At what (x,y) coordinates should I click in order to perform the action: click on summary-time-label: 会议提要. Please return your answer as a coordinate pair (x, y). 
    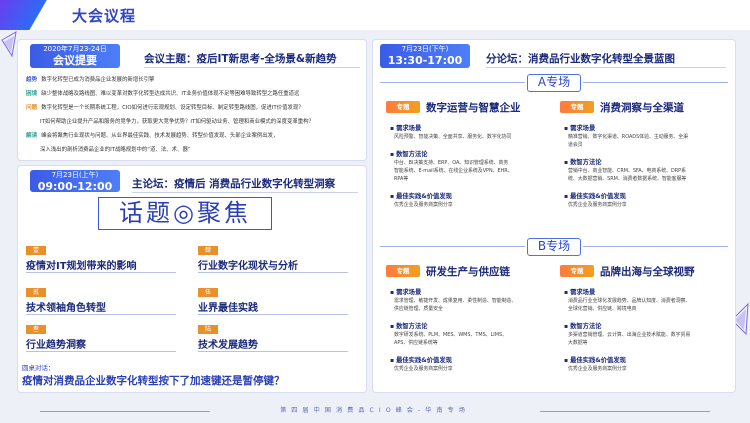
    Looking at the image, I should click on (75, 60).